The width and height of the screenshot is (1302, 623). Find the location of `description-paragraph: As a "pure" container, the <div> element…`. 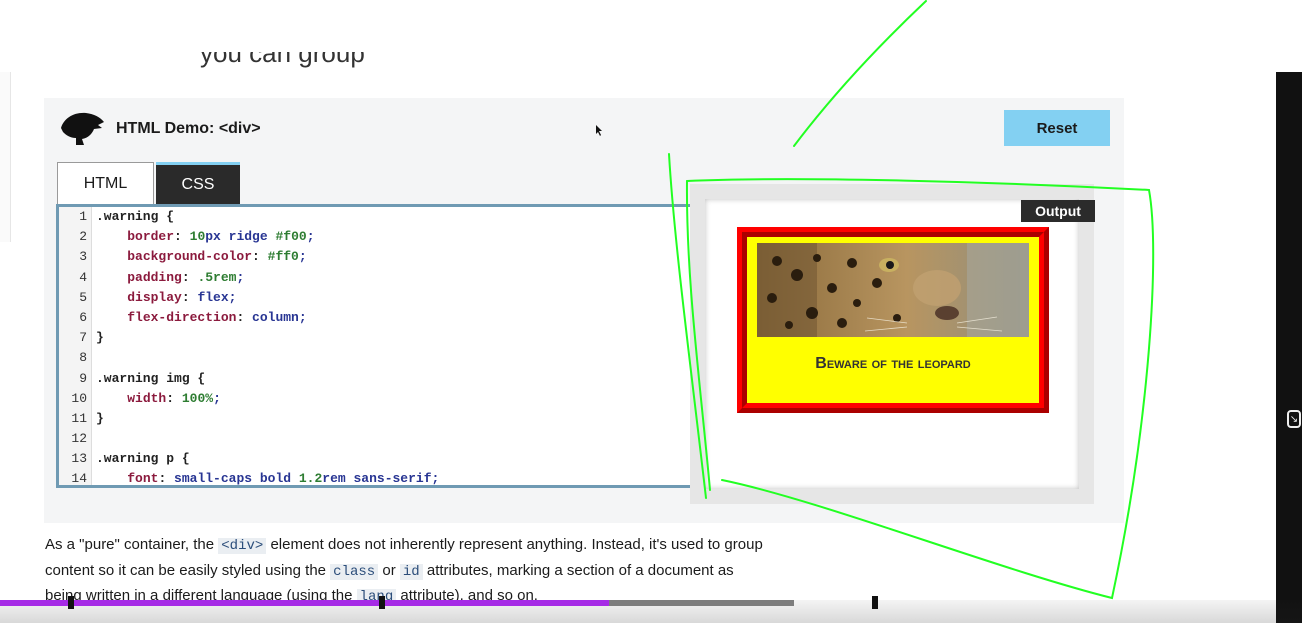

description-paragraph: As a "pure" container, the <div> element… is located at coordinates (404, 570).